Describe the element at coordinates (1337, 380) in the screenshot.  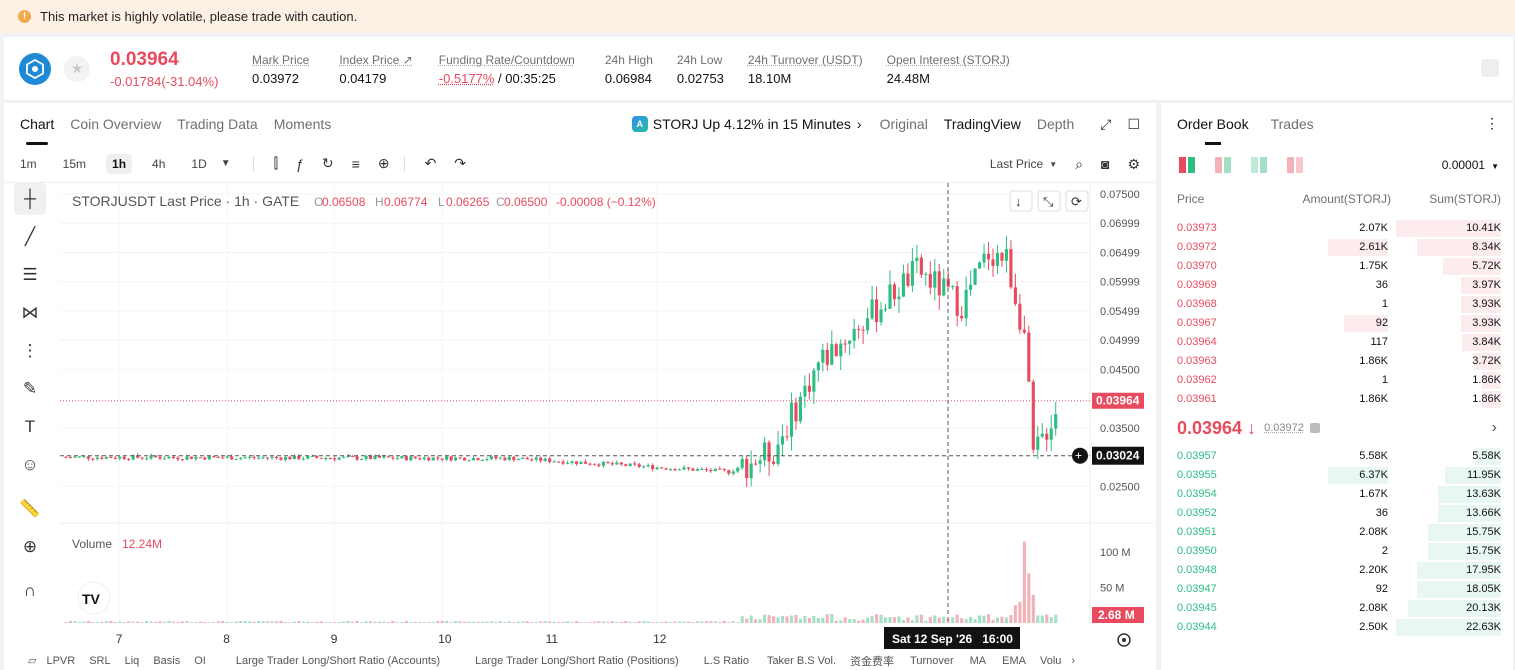
I see `ask-row: 0.03962 1 1.86K` at that location.